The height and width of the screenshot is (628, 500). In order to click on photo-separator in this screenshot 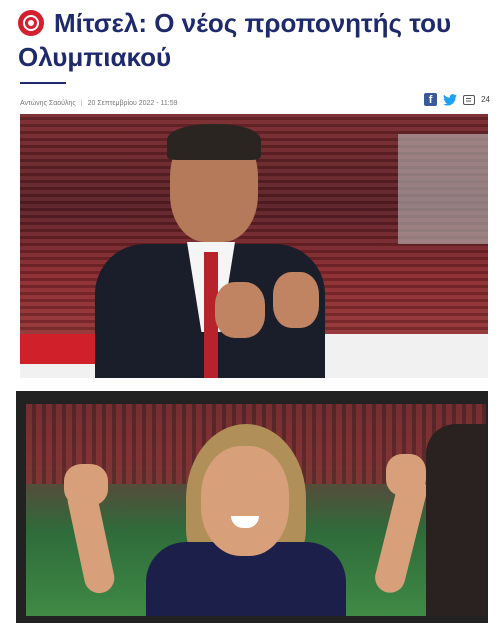, I will do `click(251, 386)`.